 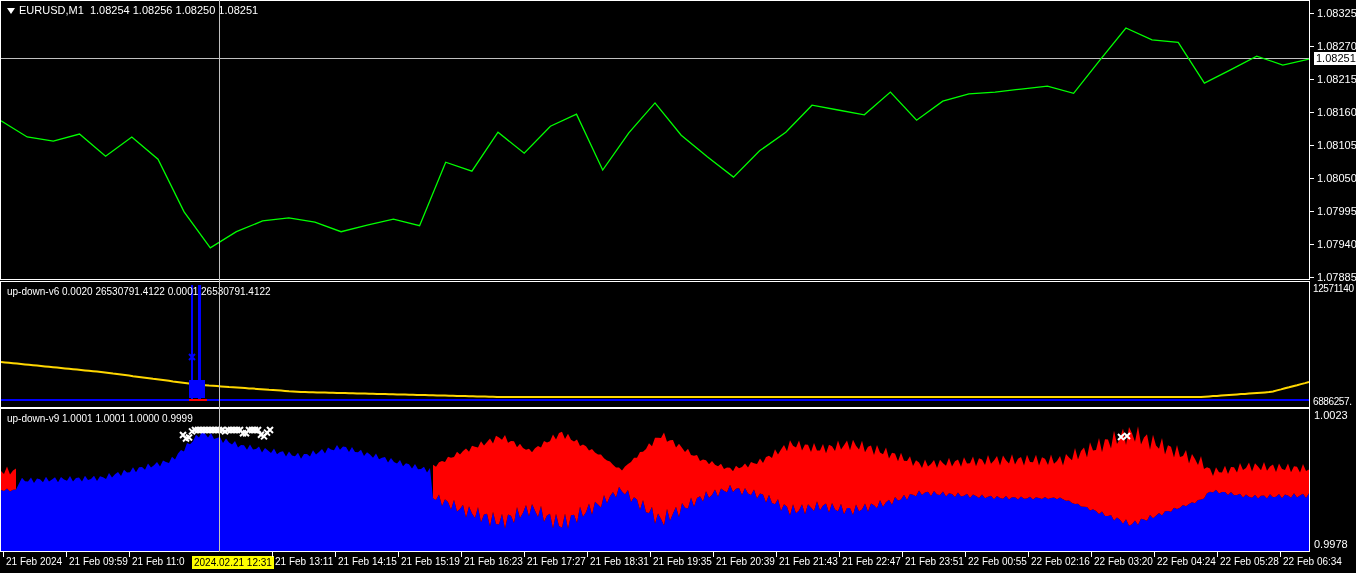 I want to click on time-axis-label: 21 Feb 13:11, so click(x=304, y=562).